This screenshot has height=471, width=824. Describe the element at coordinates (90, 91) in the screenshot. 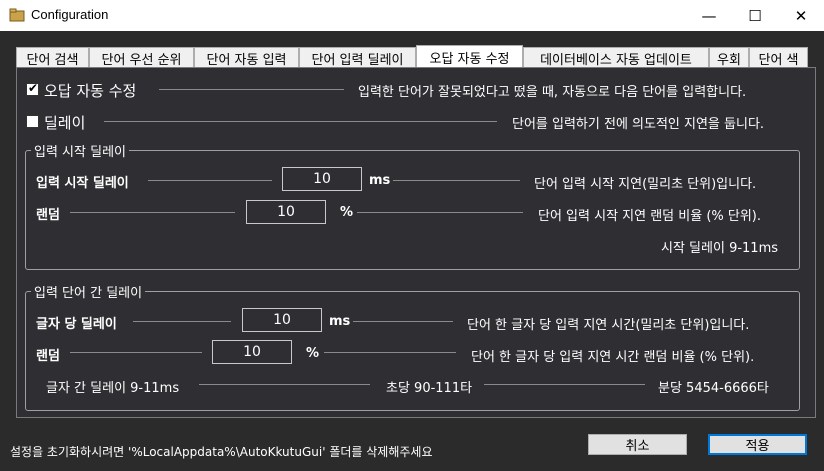

I see `auto-fix-label: 오답 자동 수정` at that location.